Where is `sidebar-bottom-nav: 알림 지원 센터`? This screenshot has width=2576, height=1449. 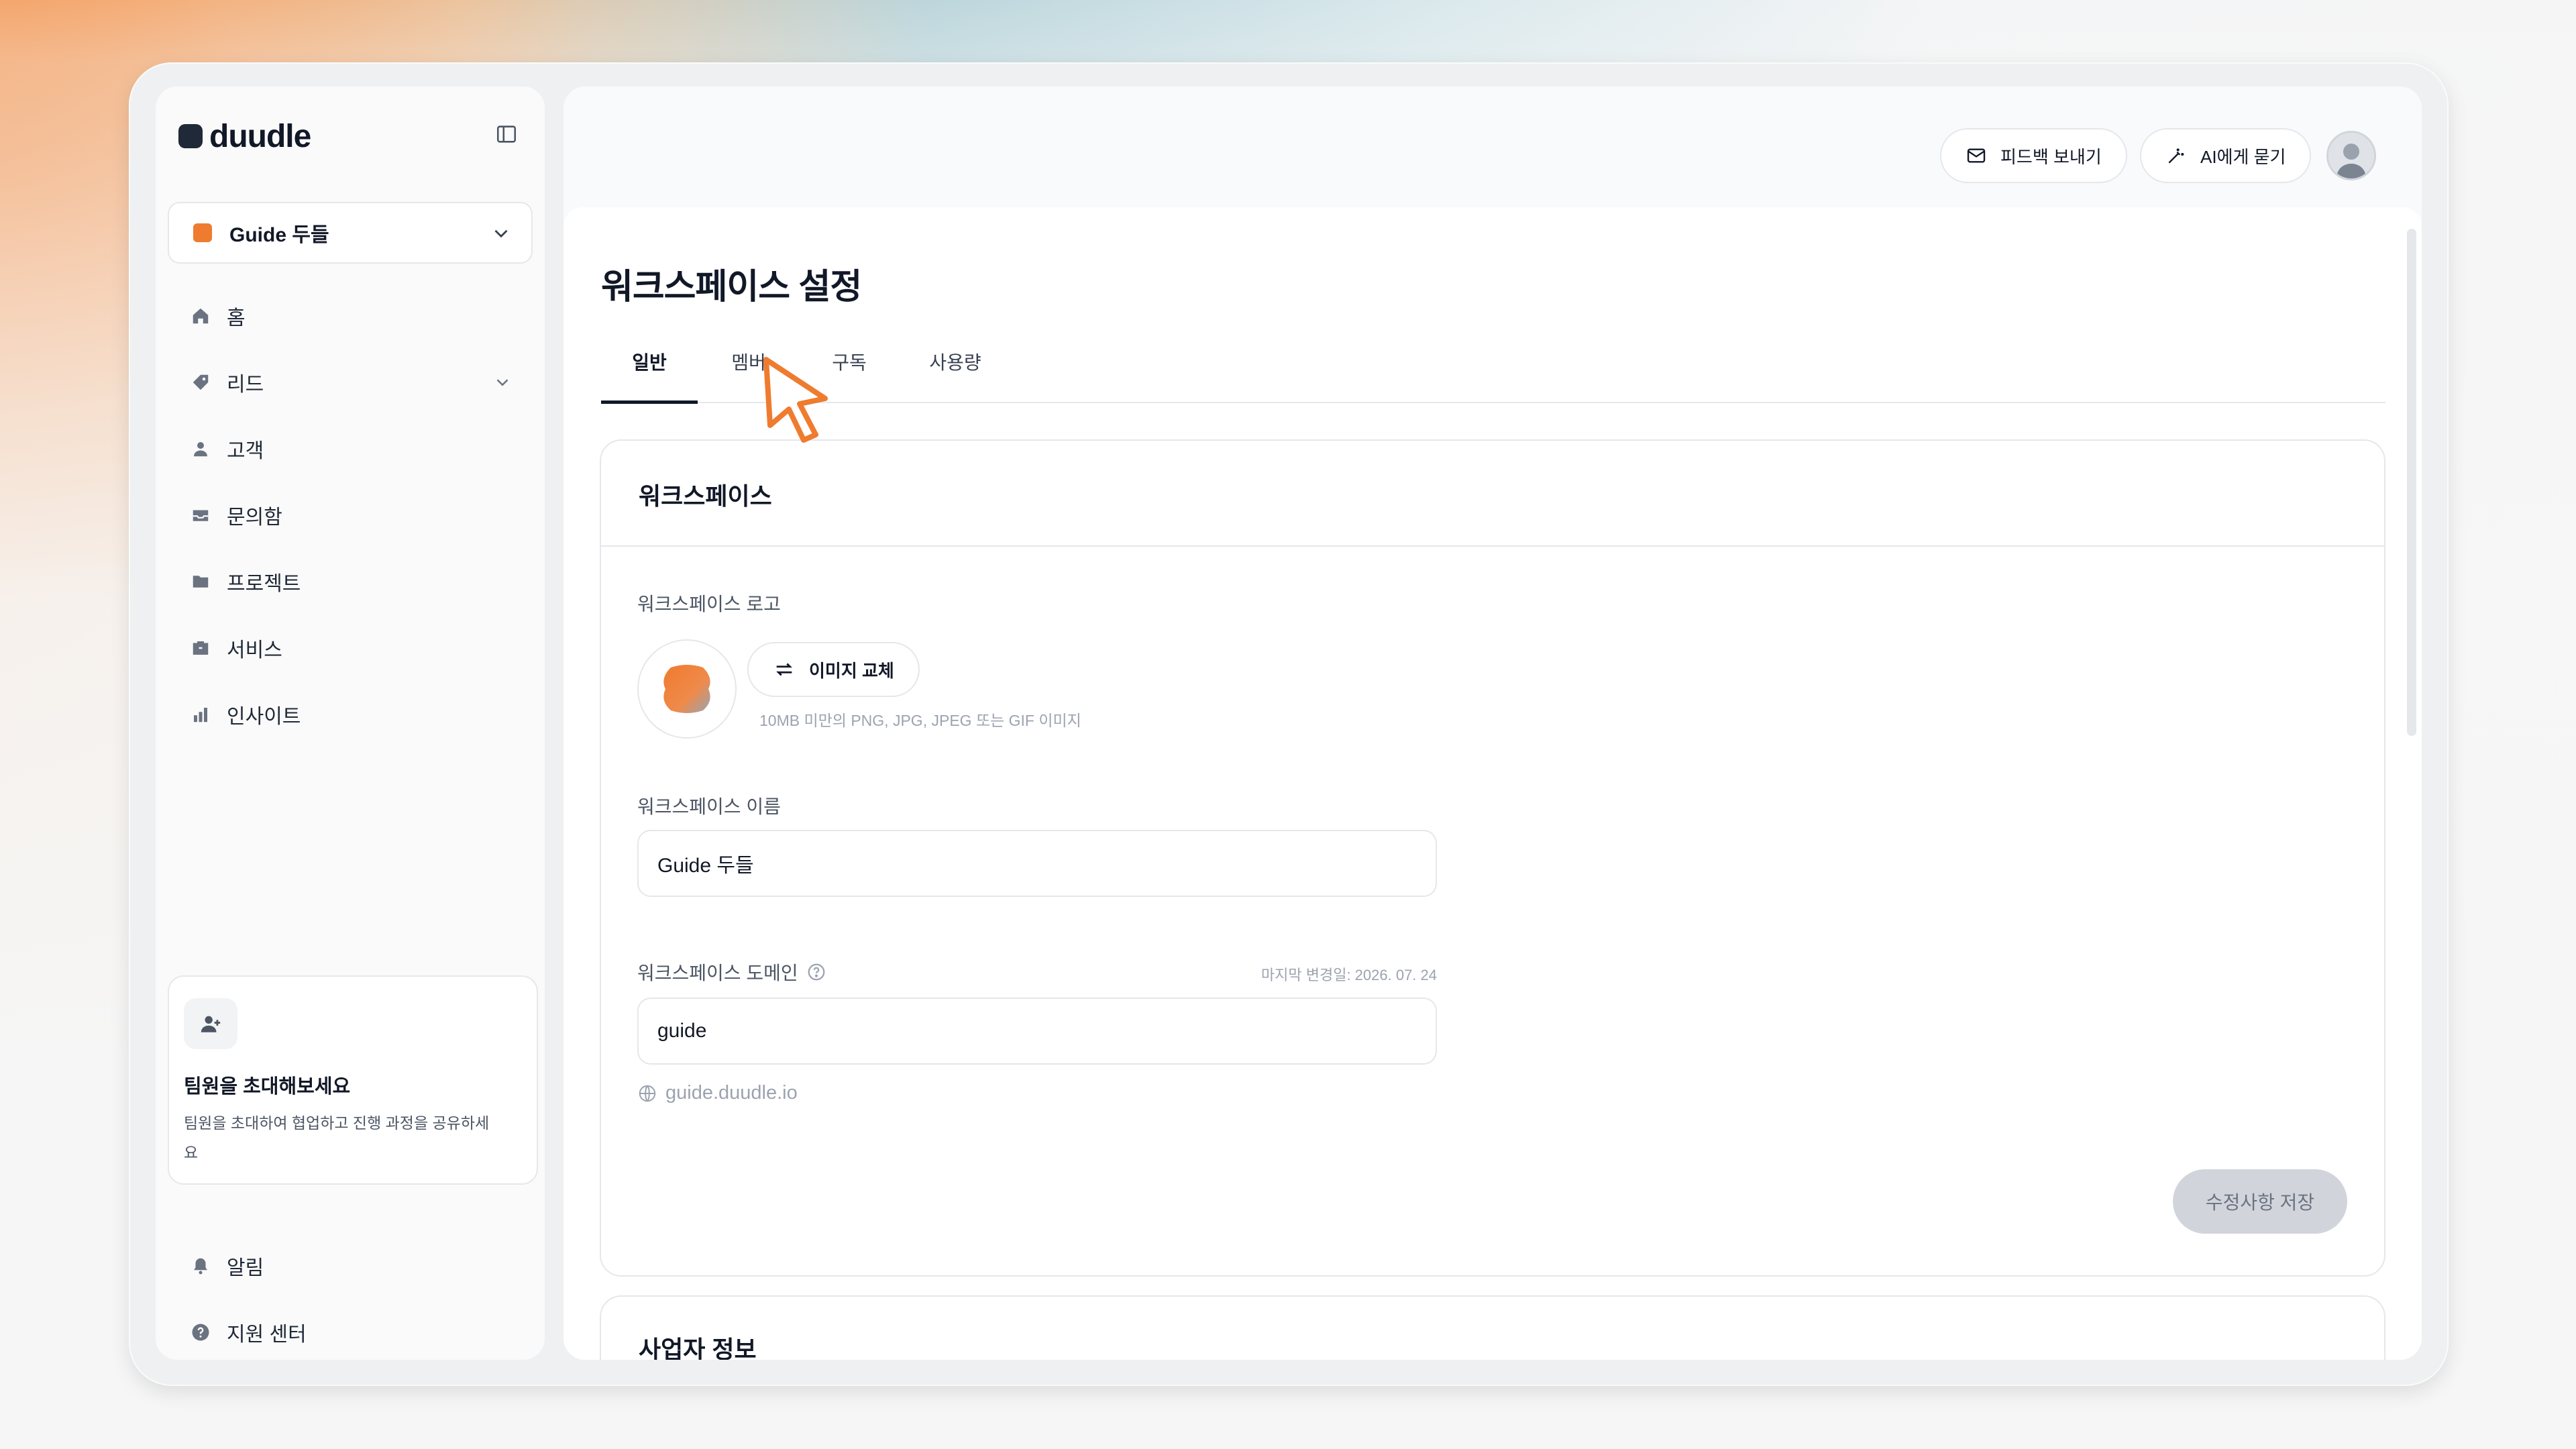
sidebar-bottom-nav: 알림 지원 센터 is located at coordinates (350, 1298).